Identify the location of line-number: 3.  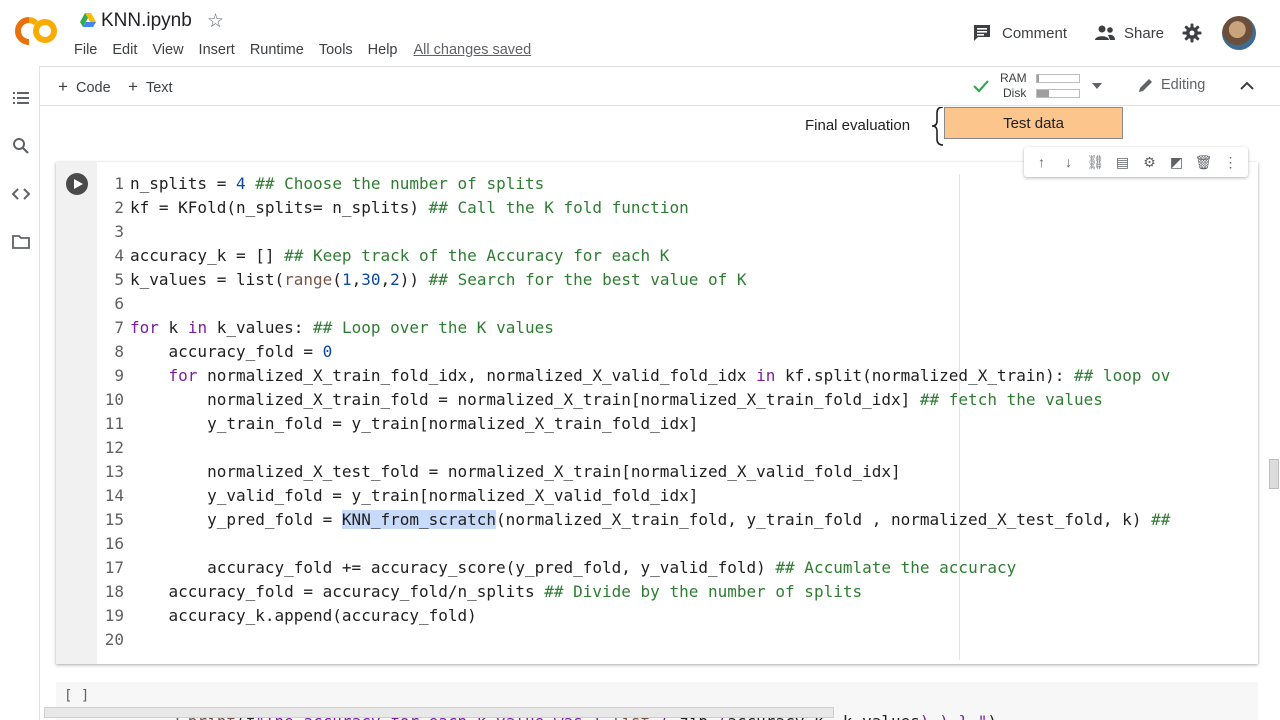
(119, 231).